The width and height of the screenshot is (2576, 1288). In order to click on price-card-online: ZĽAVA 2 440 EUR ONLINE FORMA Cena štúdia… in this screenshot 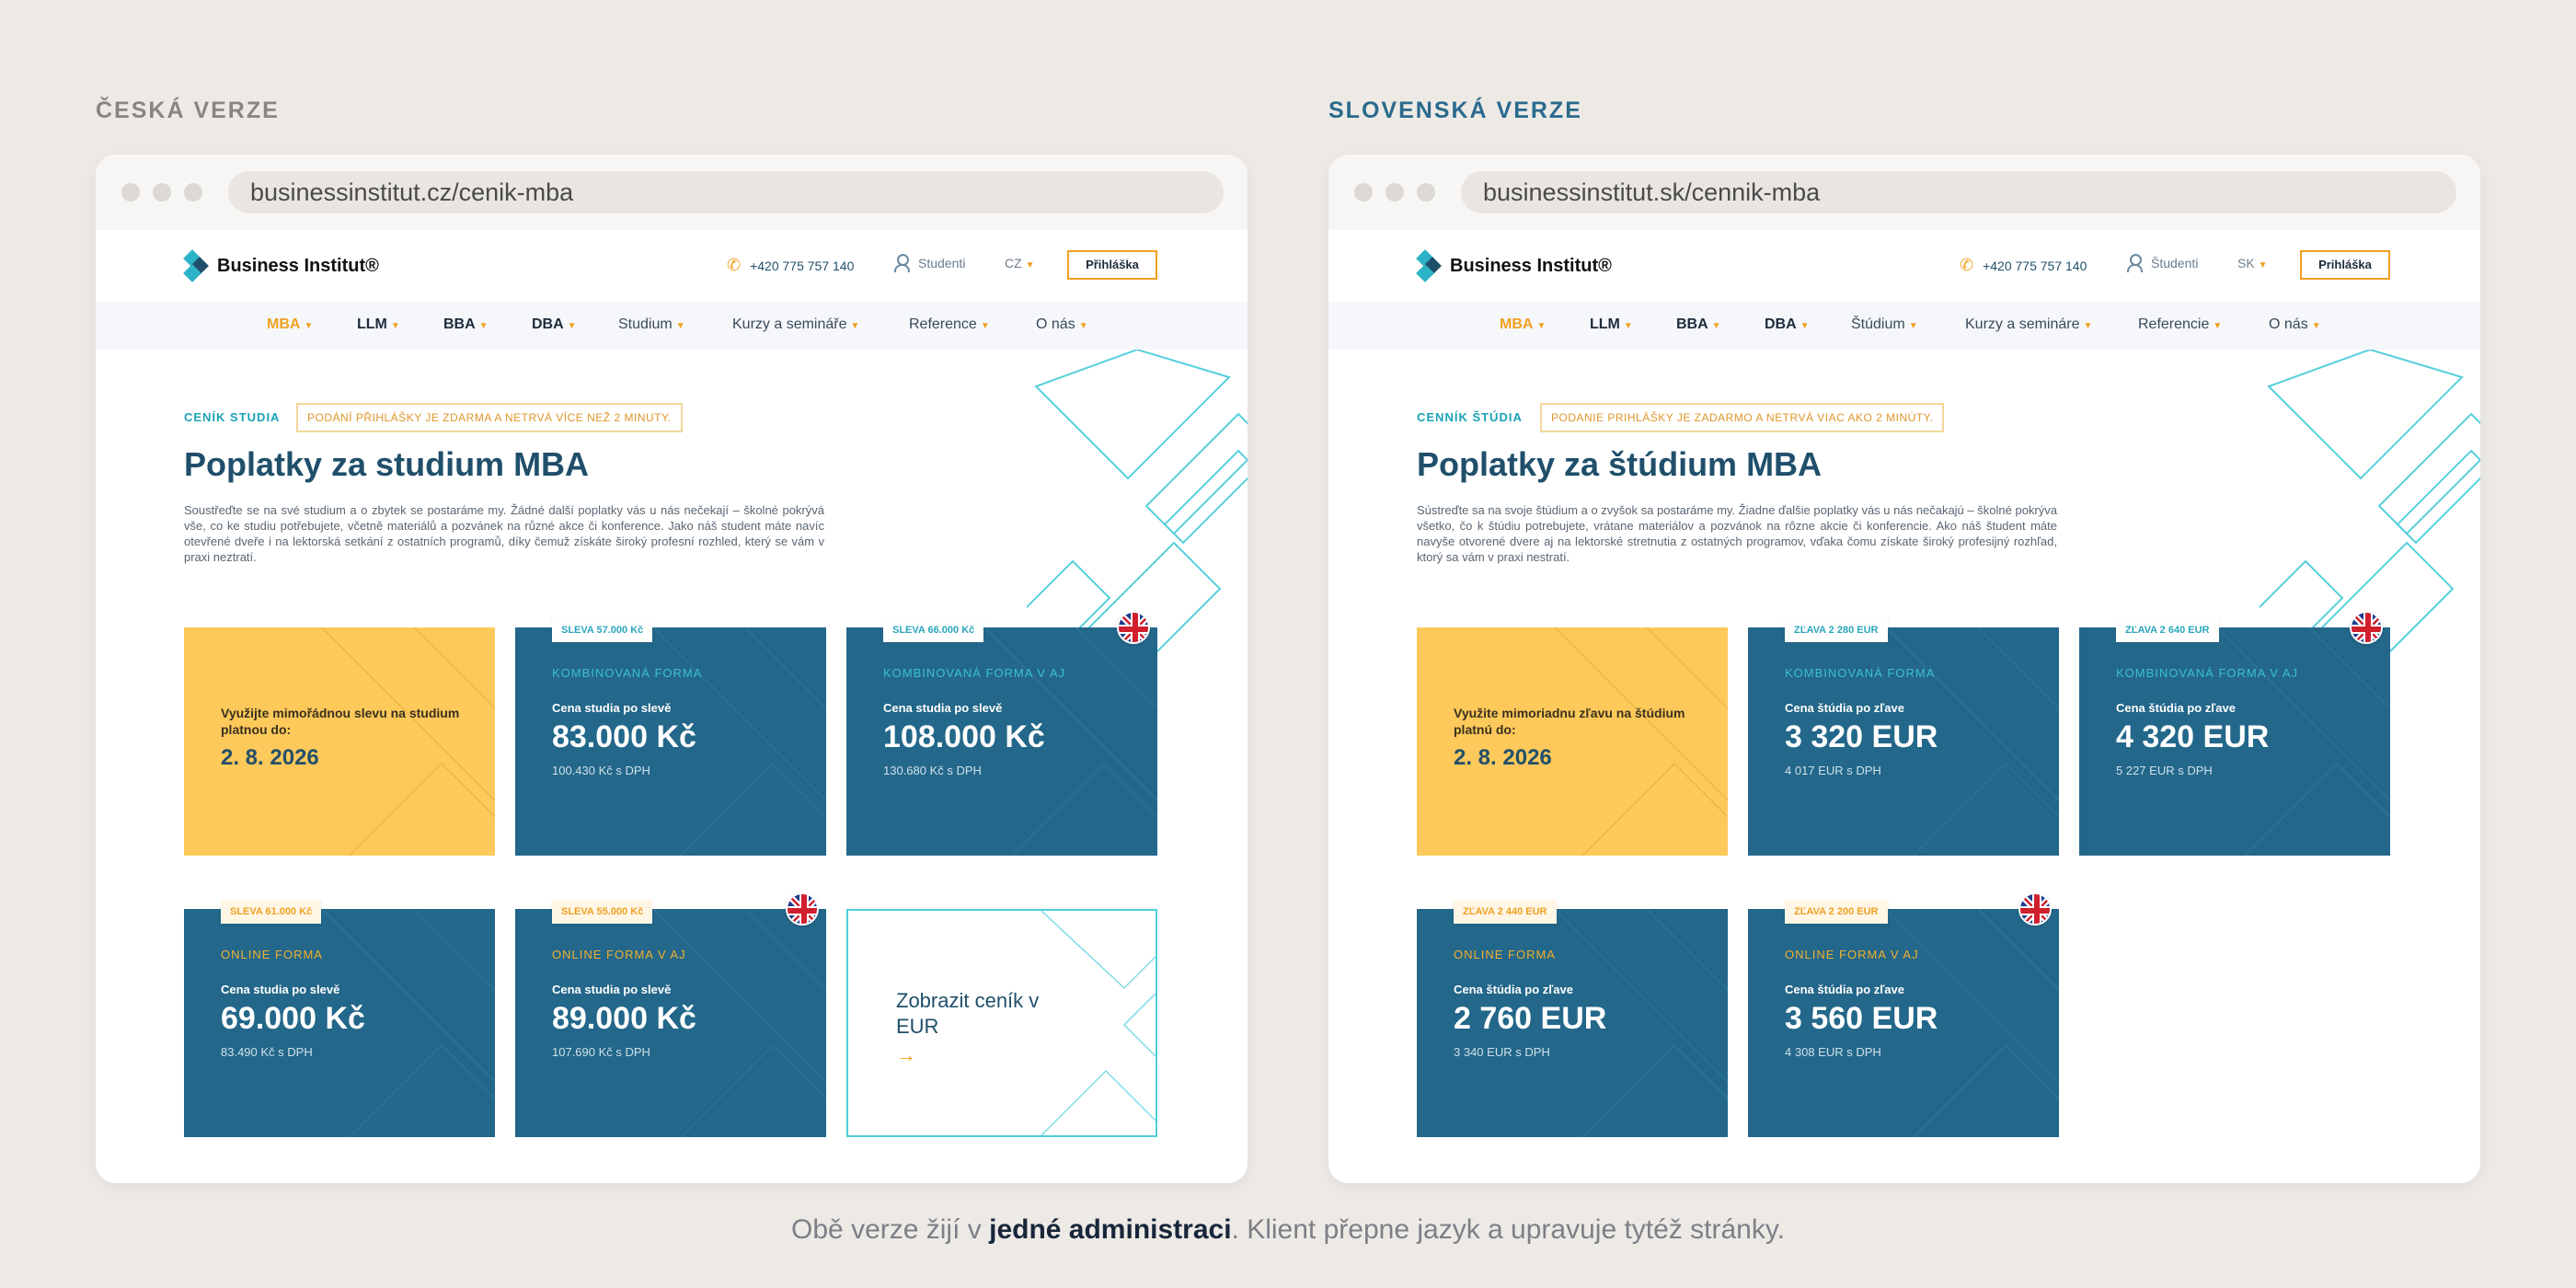, I will do `click(1572, 1018)`.